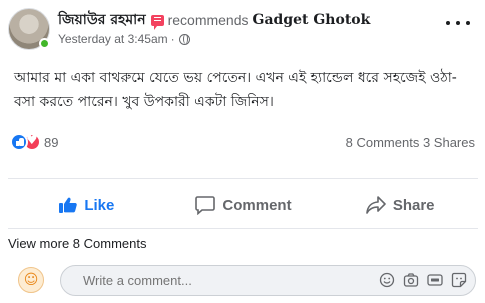 This screenshot has width=485, height=303. Describe the element at coordinates (383, 142) in the screenshot. I see `comments-count-link: 8 Comments` at that location.